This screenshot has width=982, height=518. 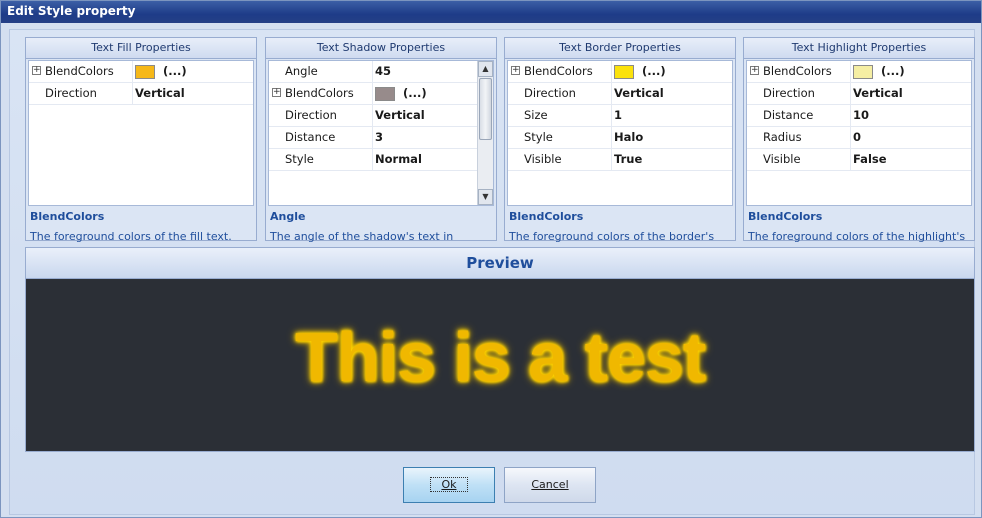 I want to click on panel-header: Text Shadow Properties, so click(x=381, y=48).